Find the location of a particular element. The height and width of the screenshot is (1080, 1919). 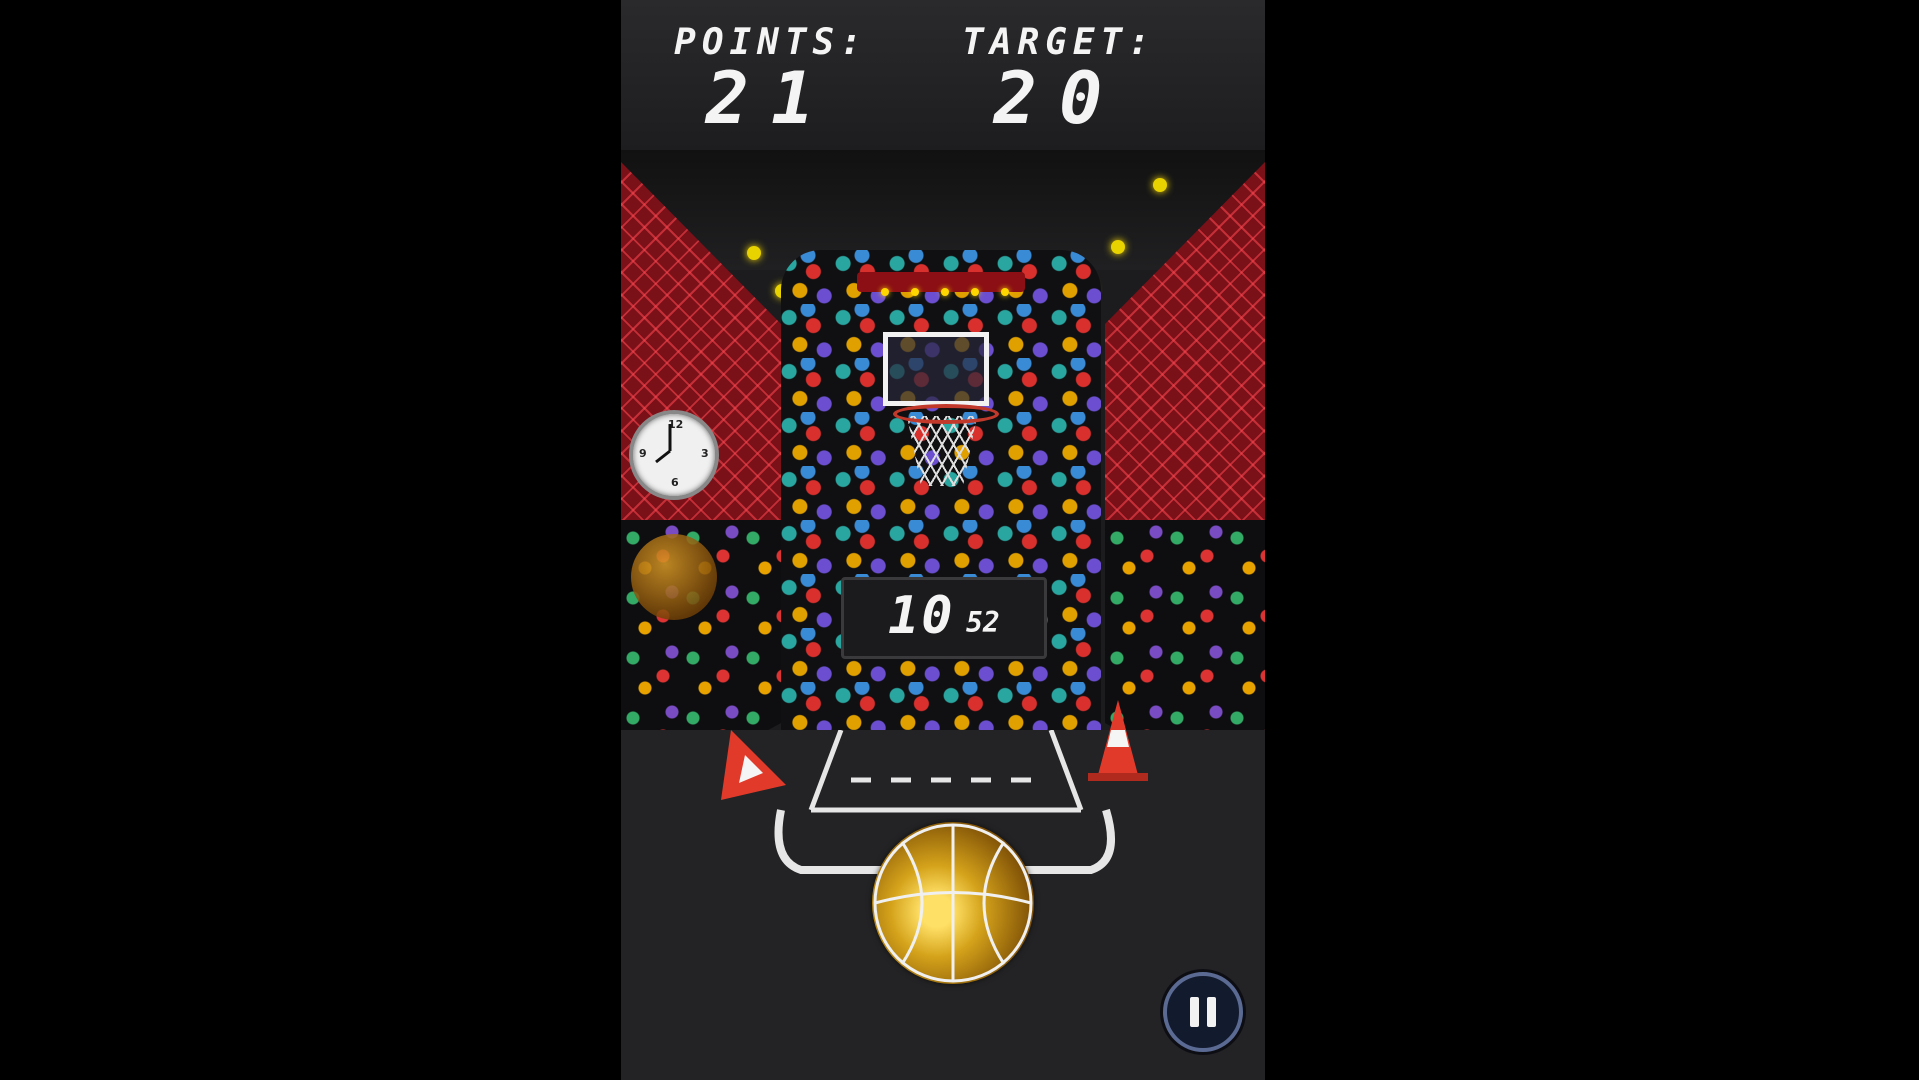

left-cone is located at coordinates (753, 765).